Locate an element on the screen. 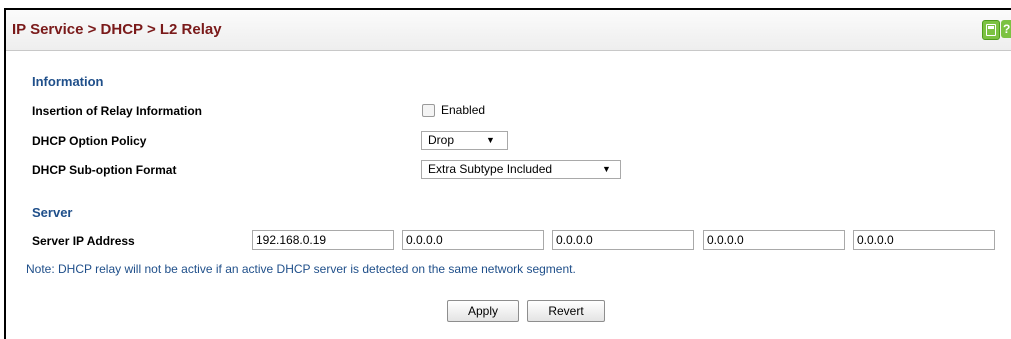  suboption-format-select: Extra Subtype Included ▼ is located at coordinates (521, 169).